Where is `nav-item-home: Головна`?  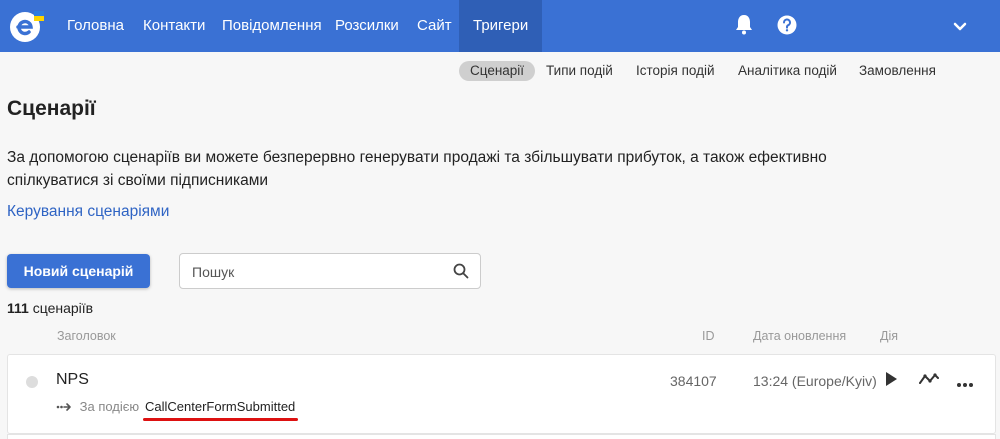 nav-item-home: Головна is located at coordinates (95, 26).